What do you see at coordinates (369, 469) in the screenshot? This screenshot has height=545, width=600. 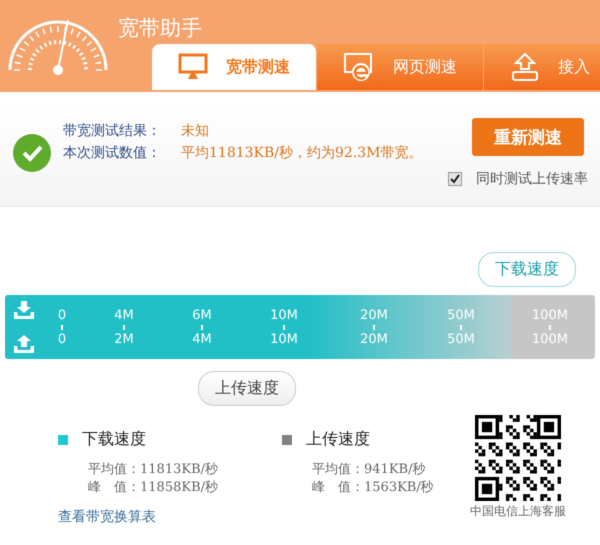 I see `stat-text: 平均值：941KB/秒` at bounding box center [369, 469].